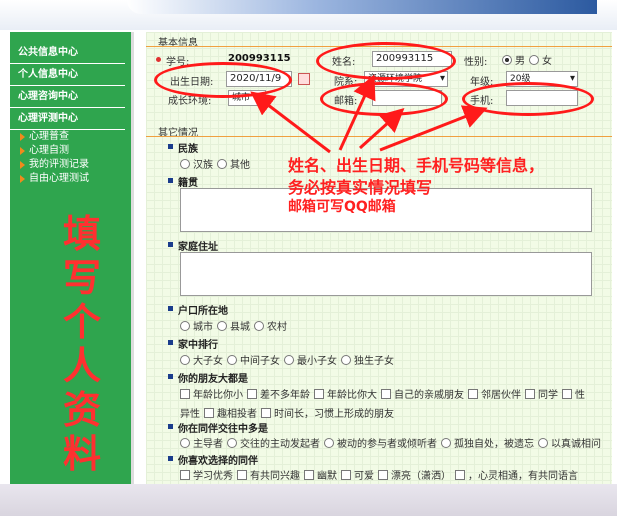 The height and width of the screenshot is (516, 617). Describe the element at coordinates (567, 393) in the screenshot. I see `friends-same-sex-checkbox` at that location.